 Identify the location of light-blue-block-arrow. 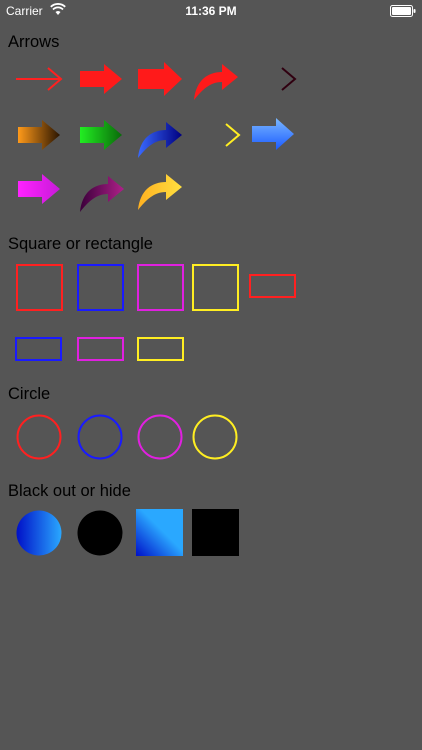
(273, 134).